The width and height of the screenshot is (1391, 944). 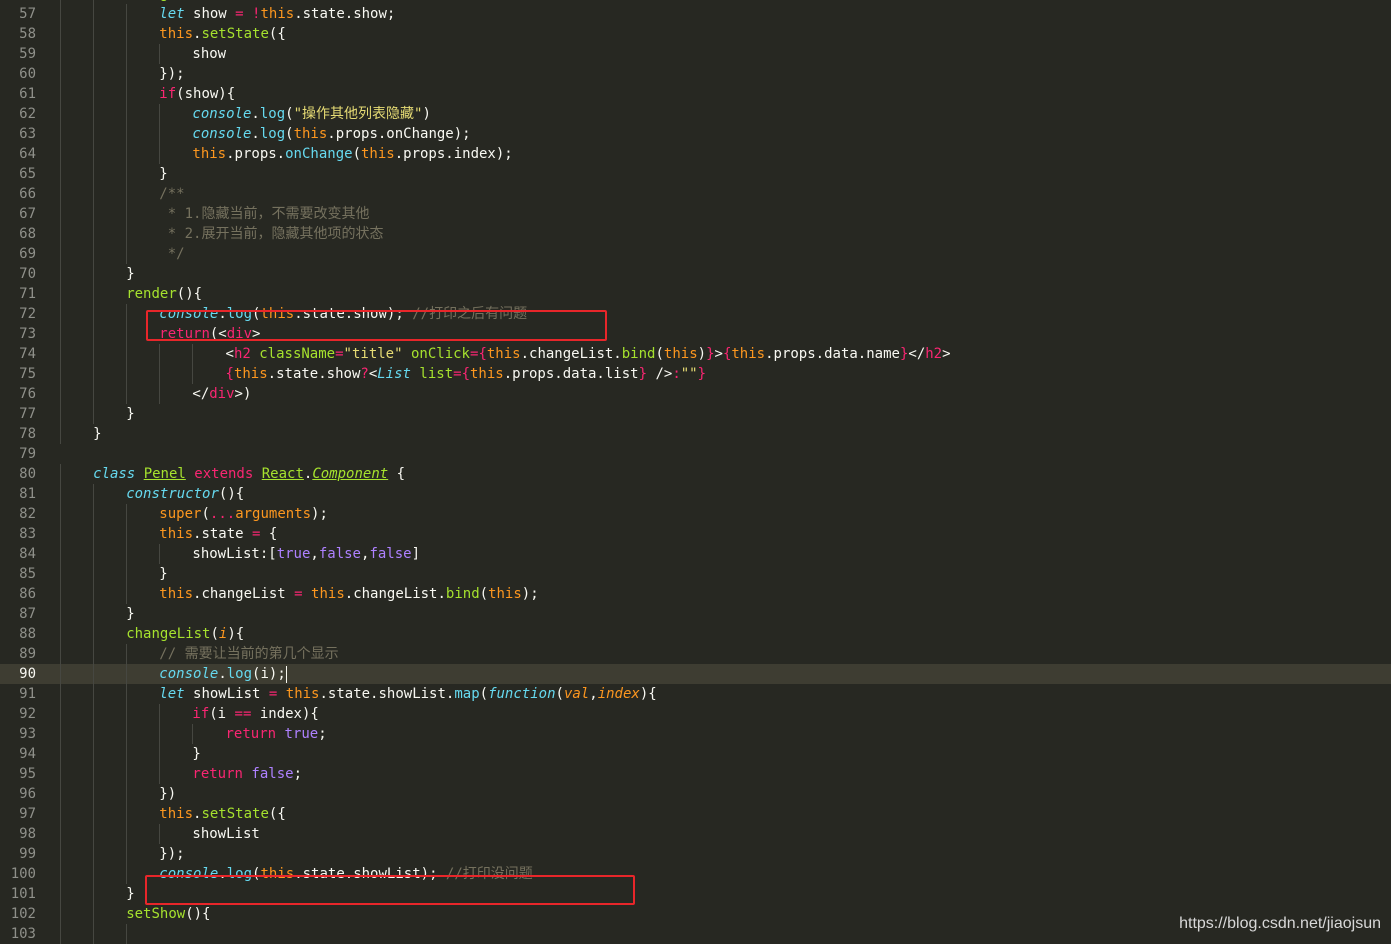 I want to click on code-line: 96}), so click(x=695, y=794).